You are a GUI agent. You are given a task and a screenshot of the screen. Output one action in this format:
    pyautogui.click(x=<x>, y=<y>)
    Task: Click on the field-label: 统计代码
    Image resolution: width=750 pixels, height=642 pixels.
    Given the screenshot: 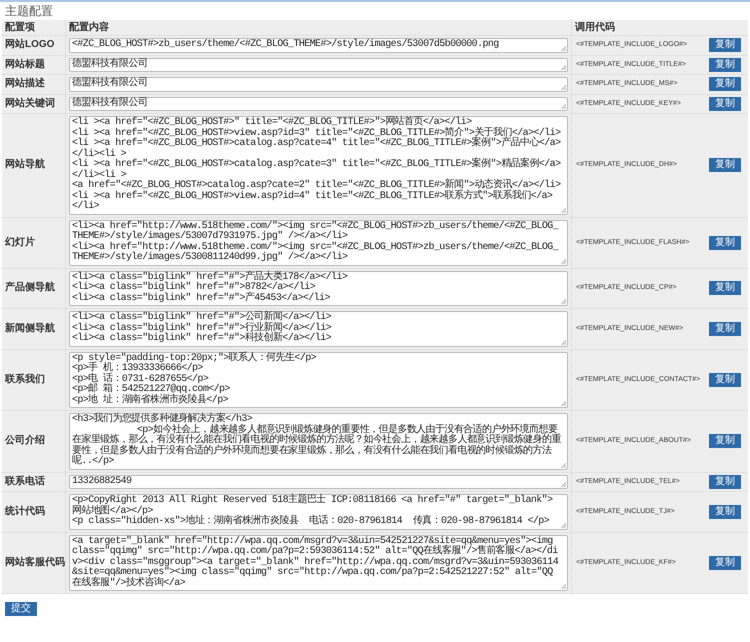 What is the action you would take?
    pyautogui.click(x=25, y=512)
    